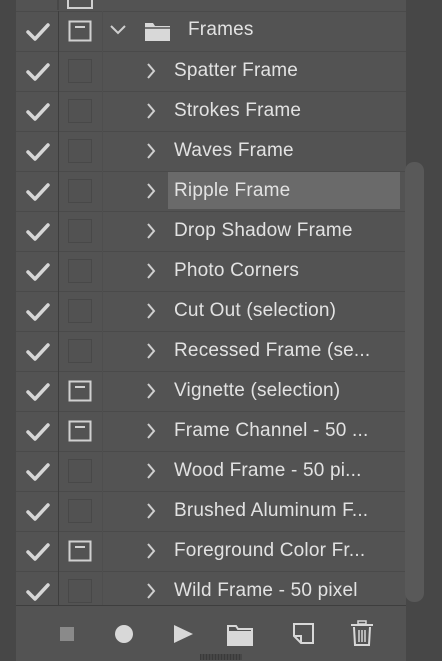  I want to click on action-set-name: Frames, so click(221, 29).